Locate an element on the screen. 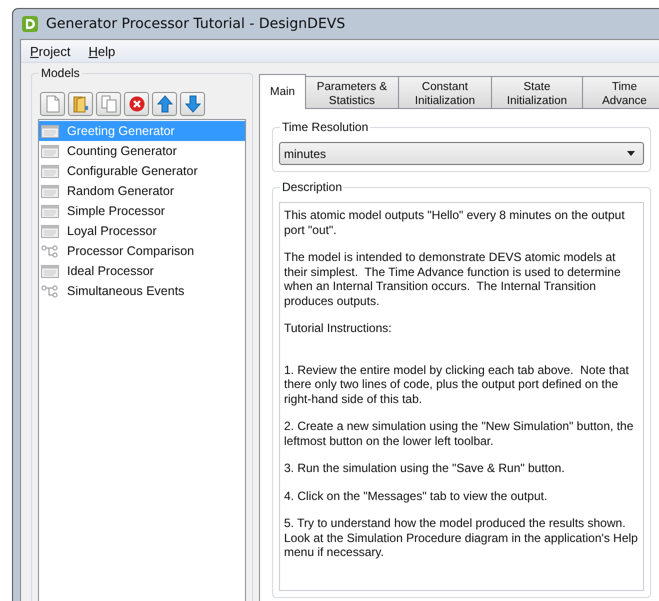  app-logo-icon is located at coordinates (30, 24).